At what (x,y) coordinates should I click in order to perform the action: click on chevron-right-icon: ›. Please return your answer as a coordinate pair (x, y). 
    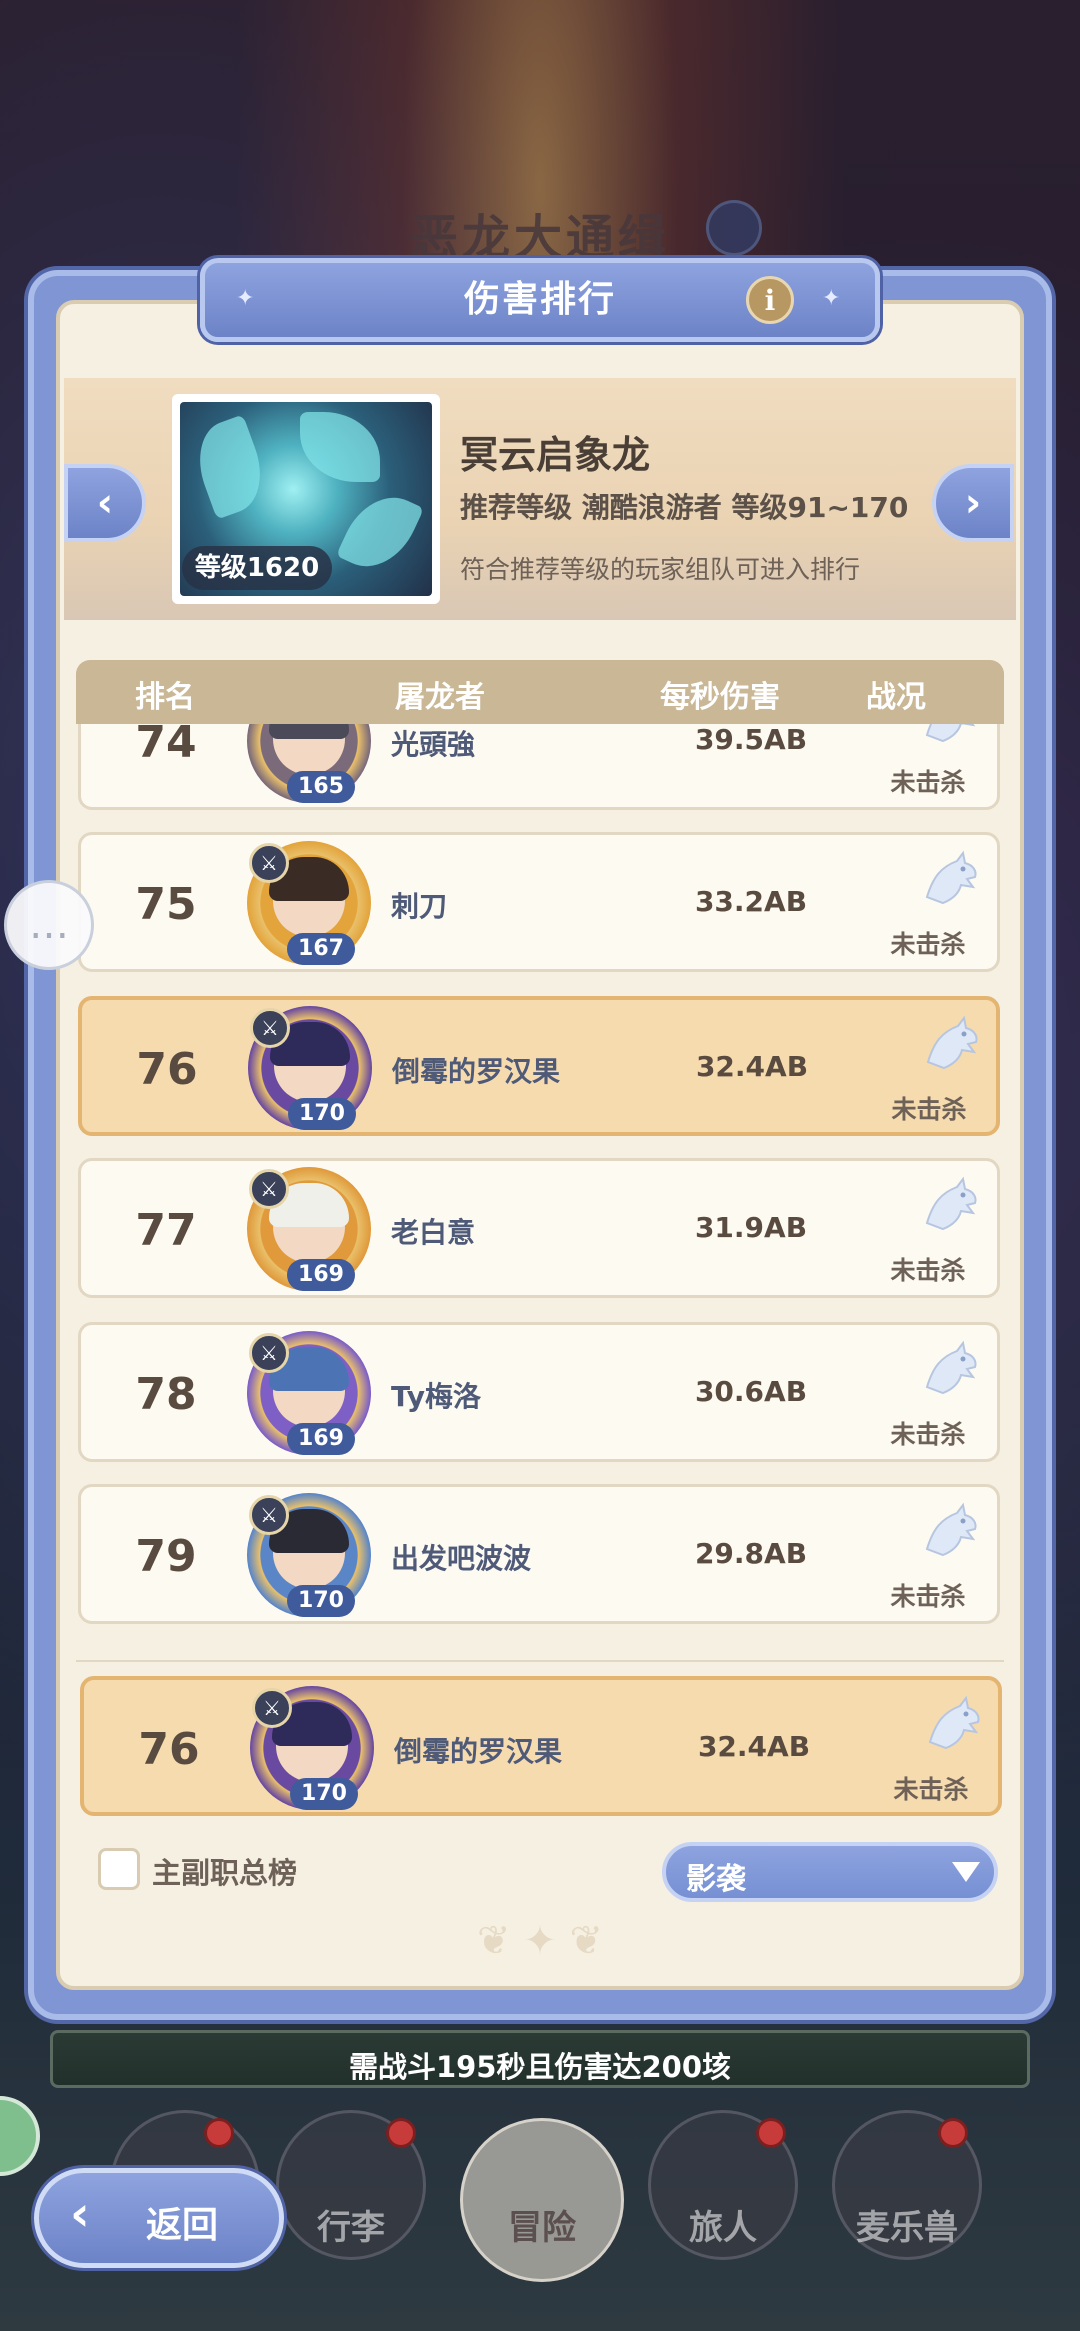
    Looking at the image, I should click on (973, 503).